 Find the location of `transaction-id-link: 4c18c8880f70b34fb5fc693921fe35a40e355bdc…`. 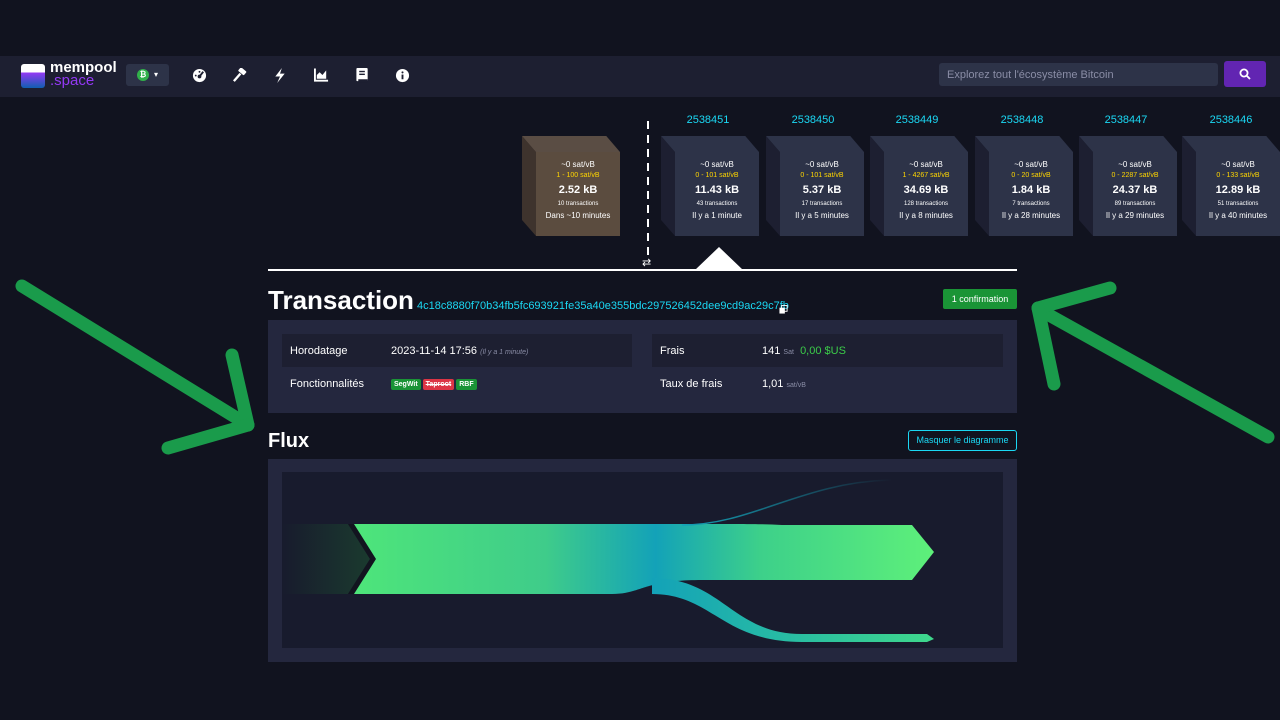

transaction-id-link: 4c18c8880f70b34fb5fc693921fe35a40e355bdc… is located at coordinates (603, 306).